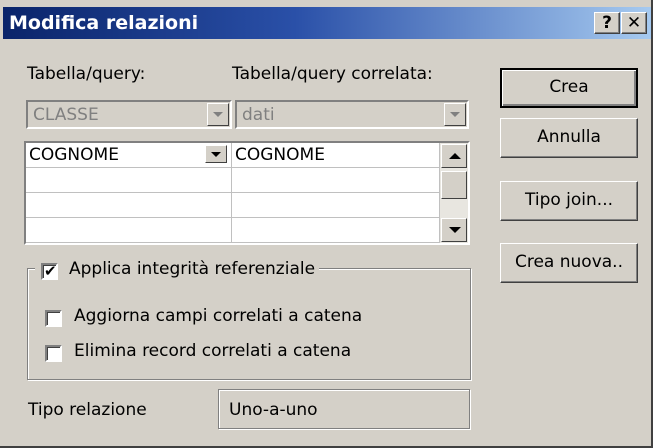  I want to click on scroll-up-button, so click(454, 156).